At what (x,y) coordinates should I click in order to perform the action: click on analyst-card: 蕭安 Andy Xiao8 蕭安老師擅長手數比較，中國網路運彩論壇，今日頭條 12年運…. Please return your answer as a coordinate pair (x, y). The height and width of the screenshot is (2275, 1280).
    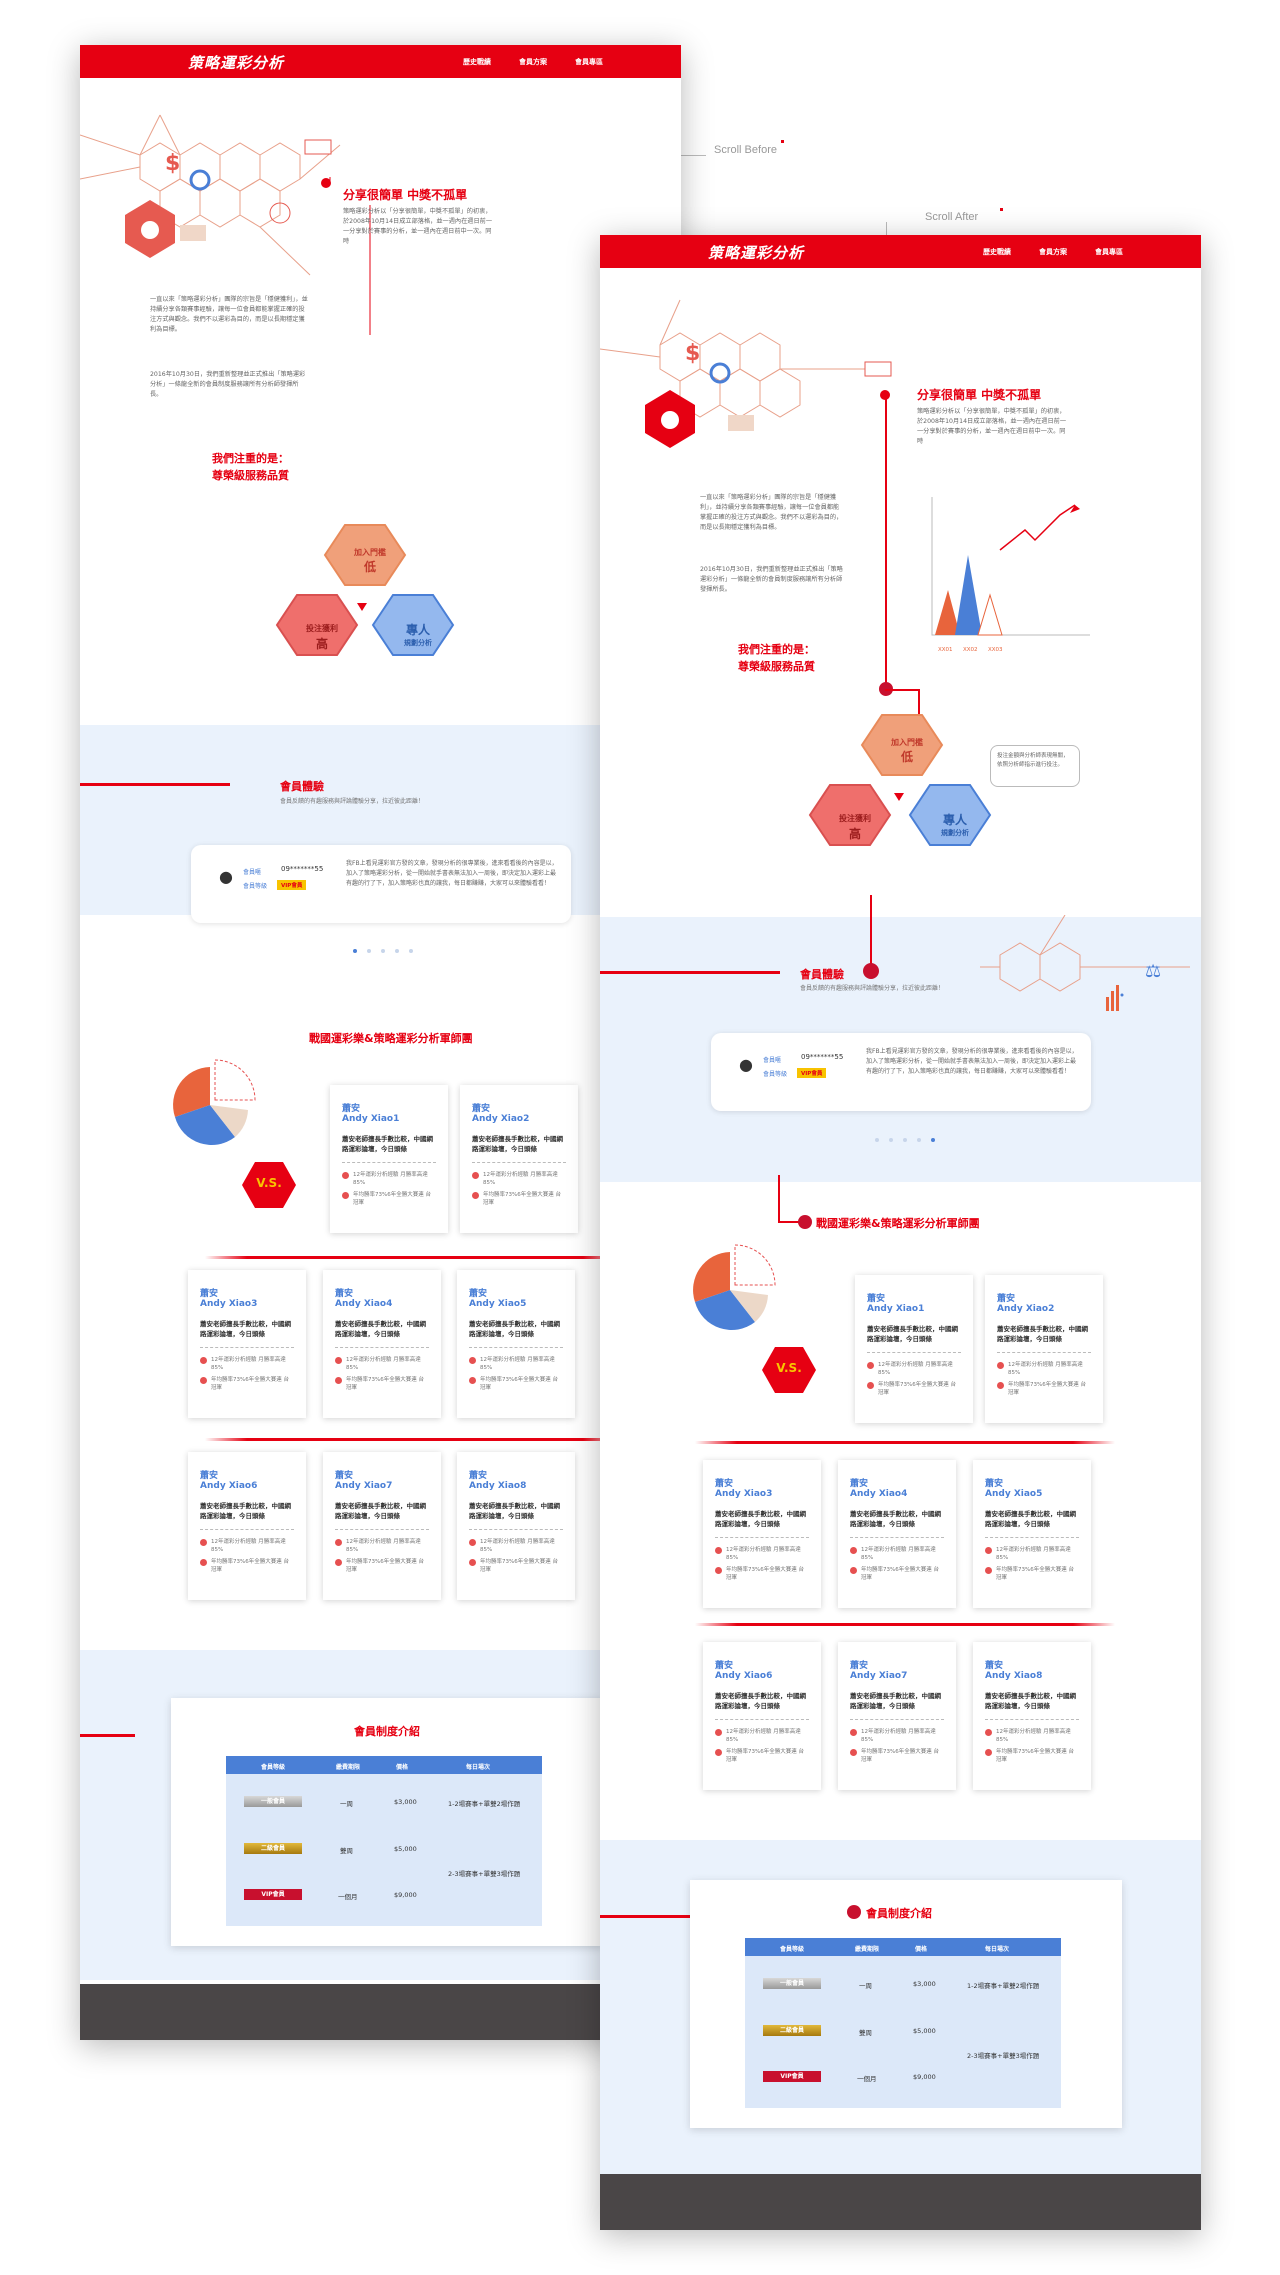
    Looking at the image, I should click on (516, 1526).